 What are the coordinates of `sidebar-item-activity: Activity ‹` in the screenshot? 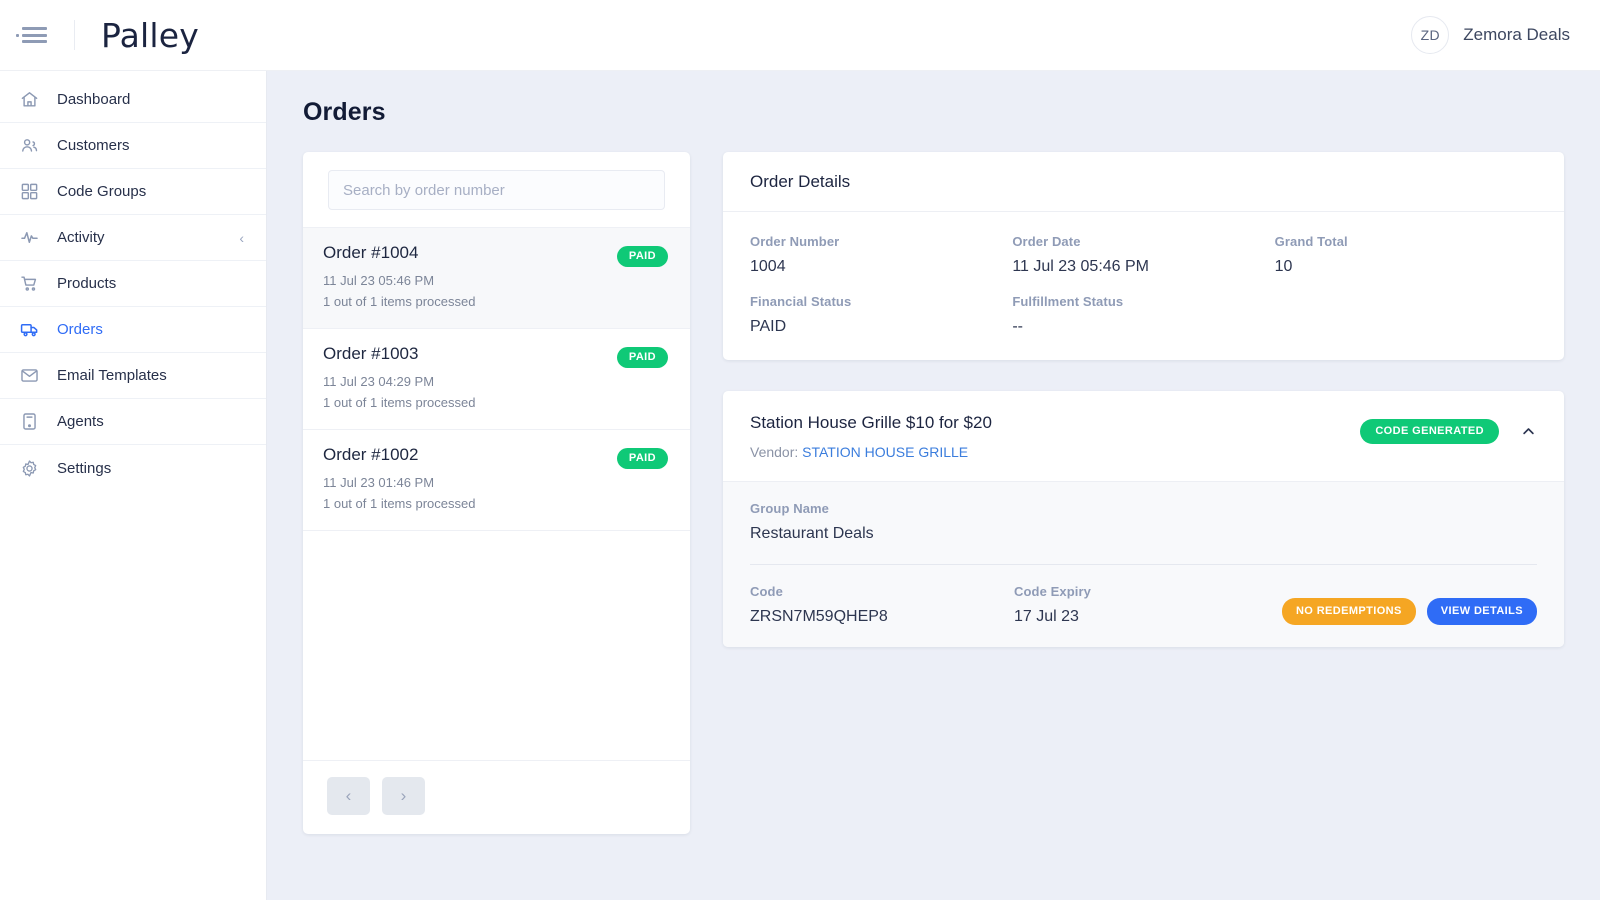 It's located at (133, 238).